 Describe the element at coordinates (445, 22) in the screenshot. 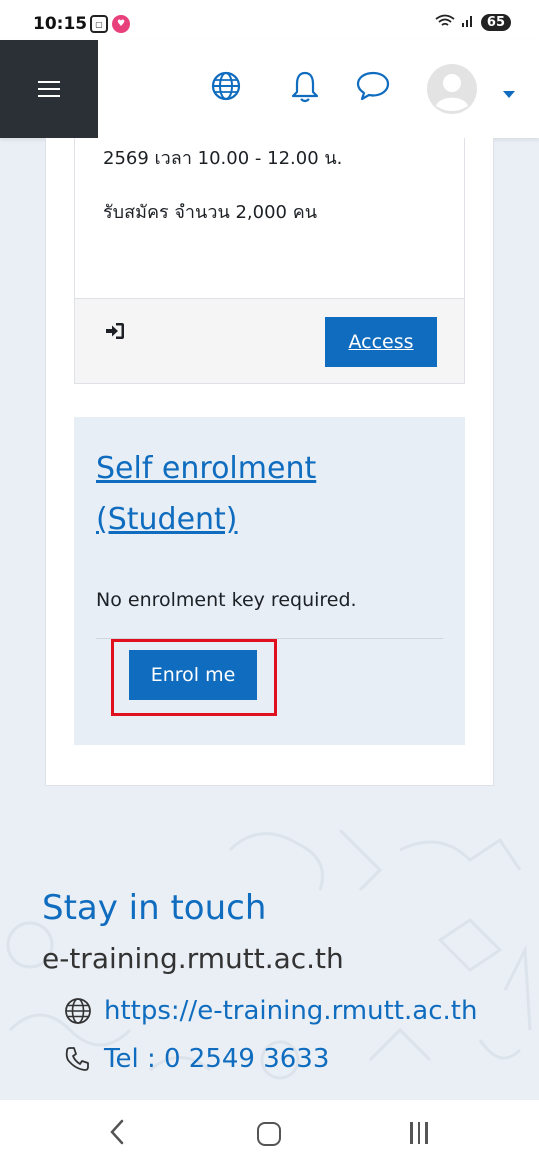

I see `wifi-icon` at that location.